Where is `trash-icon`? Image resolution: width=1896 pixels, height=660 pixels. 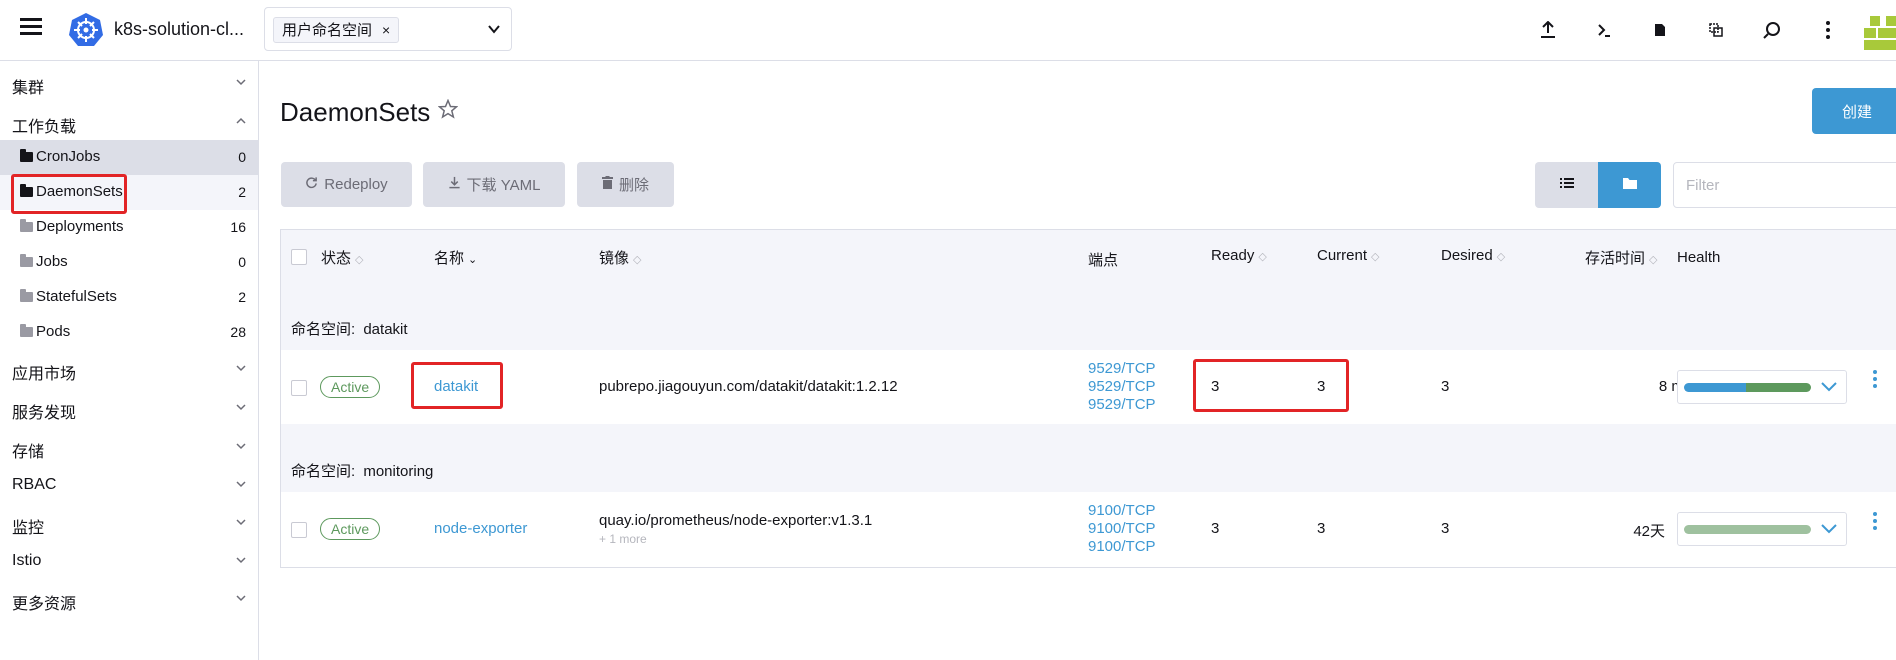
trash-icon is located at coordinates (607, 184).